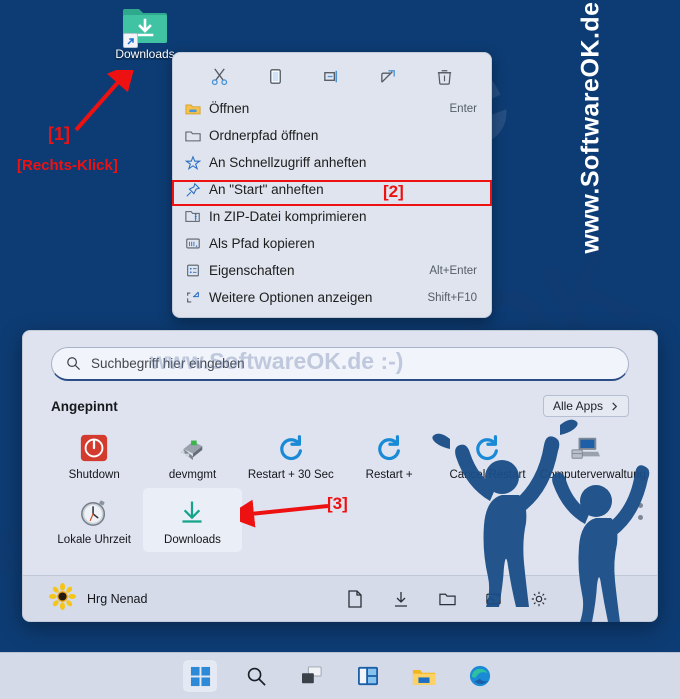 This screenshot has height=699, width=680. I want to click on taskbar-task-view-button, so click(312, 676).